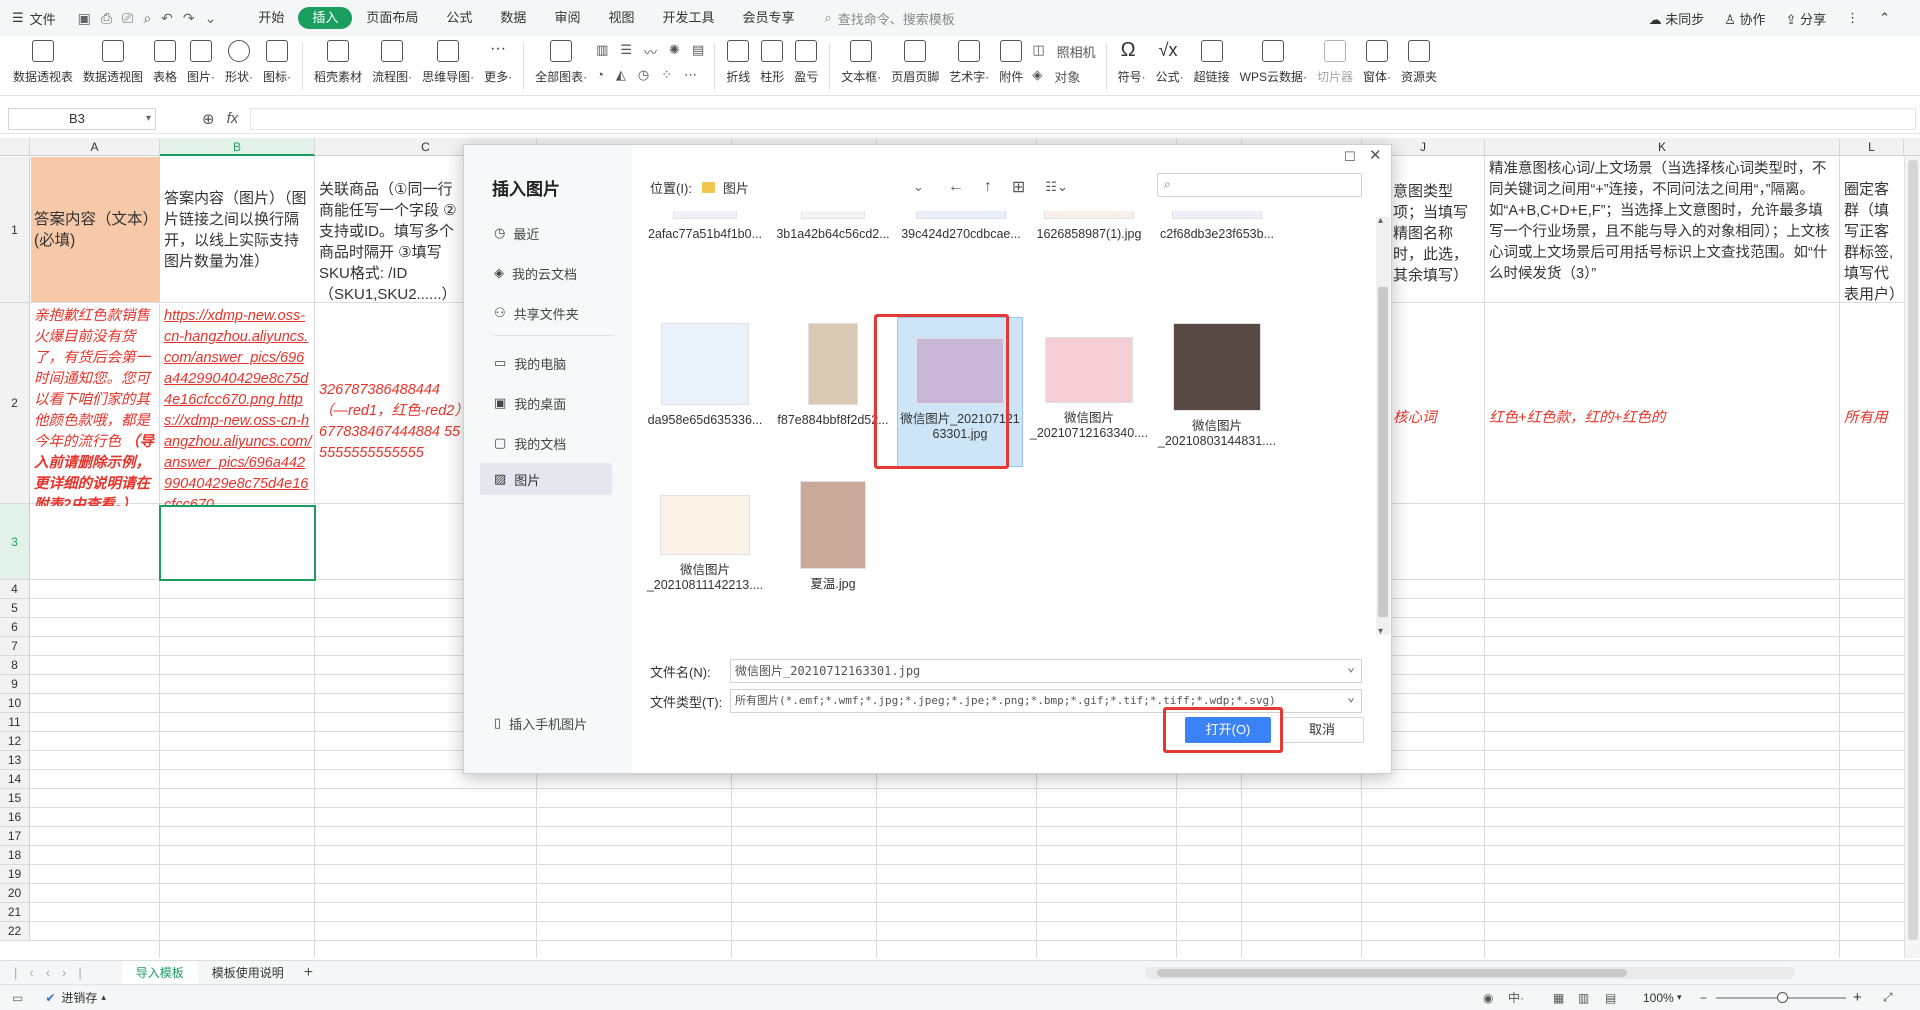 The image size is (1920, 1010). I want to click on column-header-k: K, so click(1662, 147).